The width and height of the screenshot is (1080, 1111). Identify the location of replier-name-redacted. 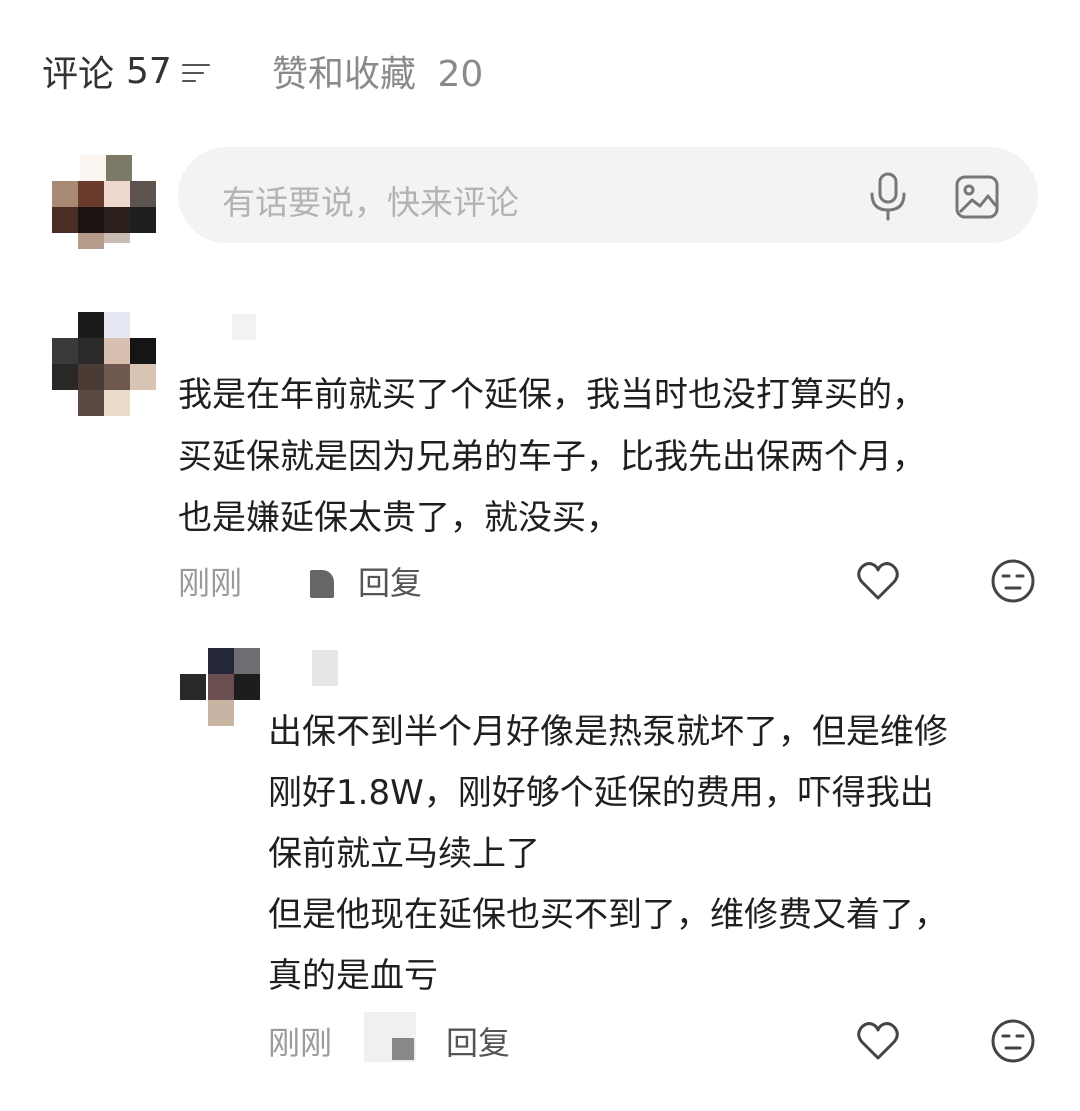
(325, 668).